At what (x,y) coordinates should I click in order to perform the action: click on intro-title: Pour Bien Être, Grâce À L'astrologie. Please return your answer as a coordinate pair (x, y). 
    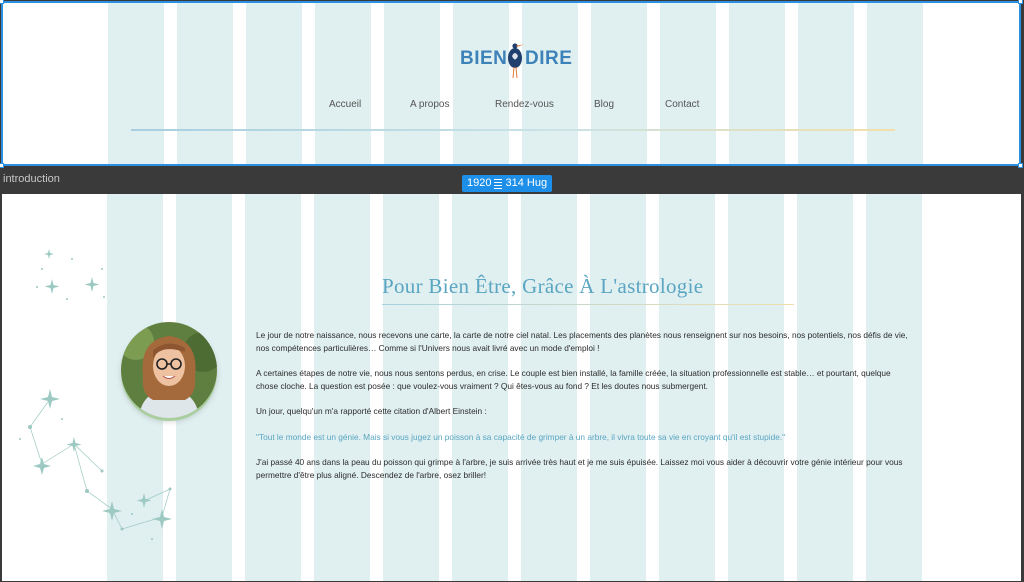
    Looking at the image, I should click on (543, 286).